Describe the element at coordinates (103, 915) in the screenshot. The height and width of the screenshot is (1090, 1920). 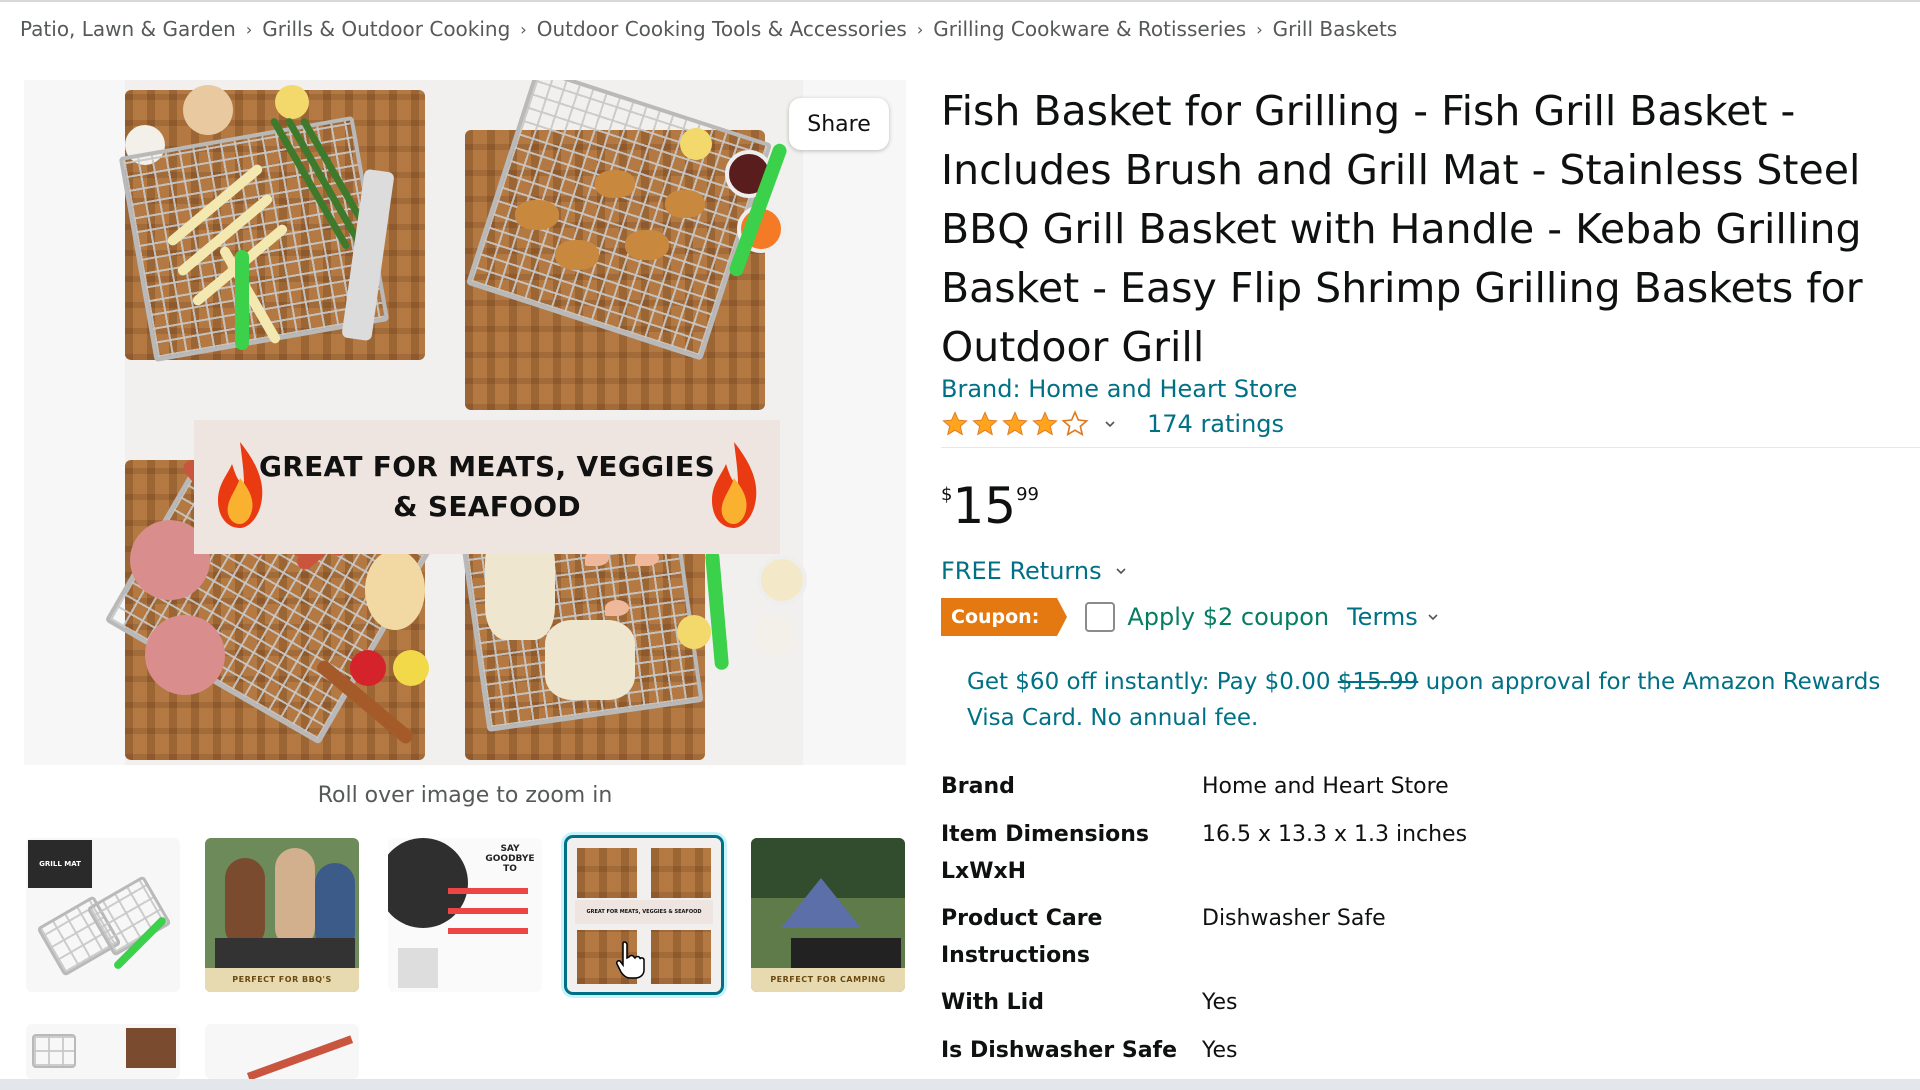
I see `thumbnail-1: GRILL MAT` at that location.